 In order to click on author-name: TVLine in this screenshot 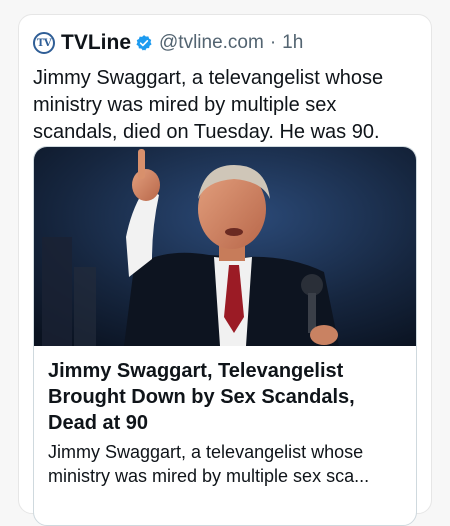, I will do `click(96, 43)`.